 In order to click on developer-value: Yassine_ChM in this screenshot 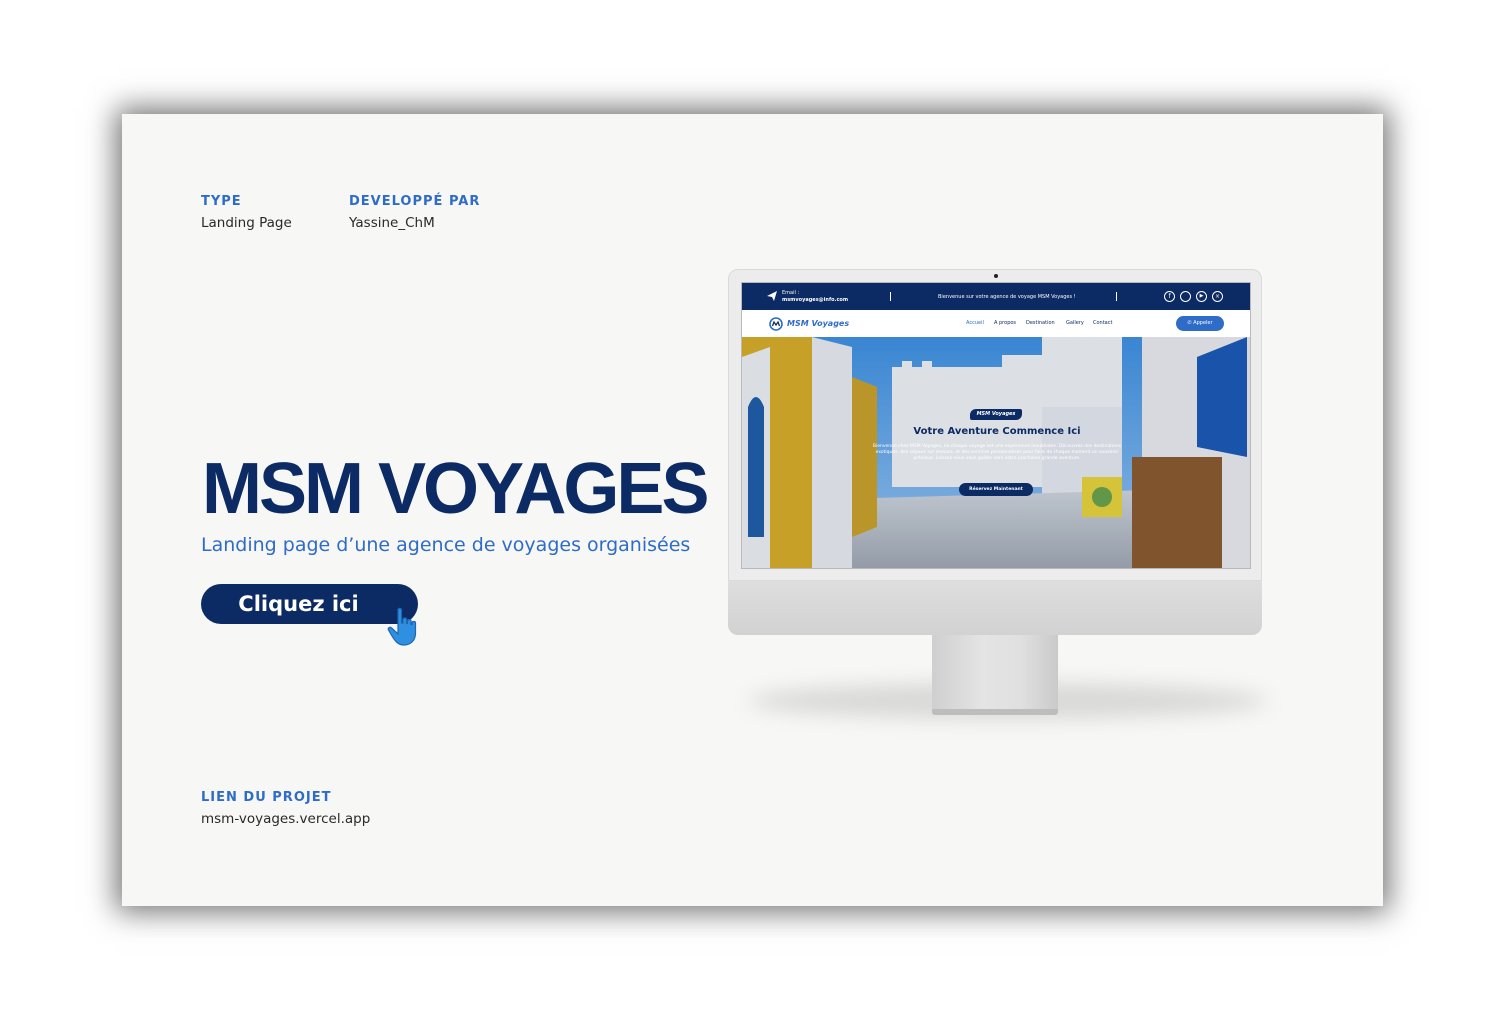, I will do `click(392, 223)`.